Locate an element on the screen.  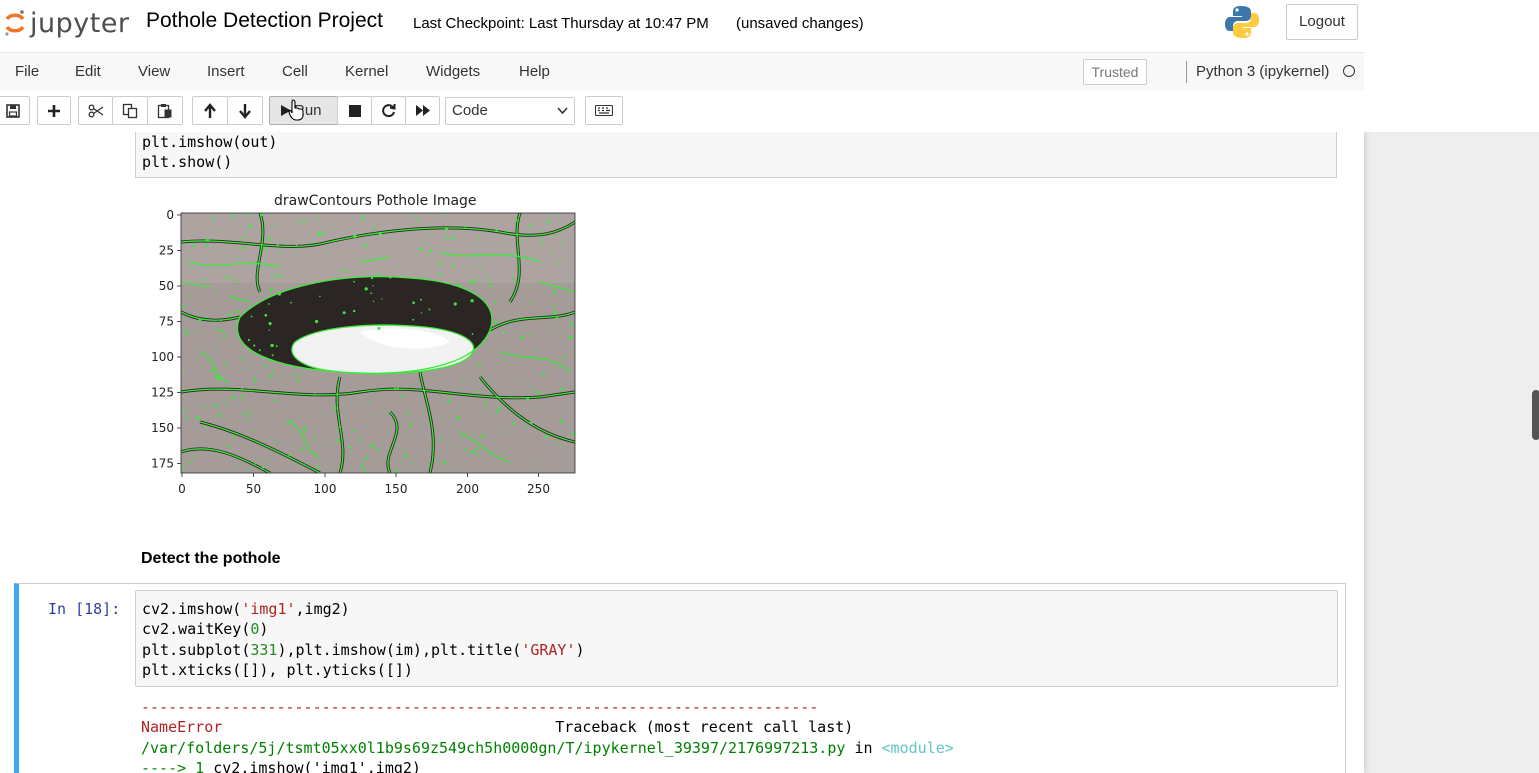
kernel-name: Python 3 (ipykernel) is located at coordinates (1262, 71).